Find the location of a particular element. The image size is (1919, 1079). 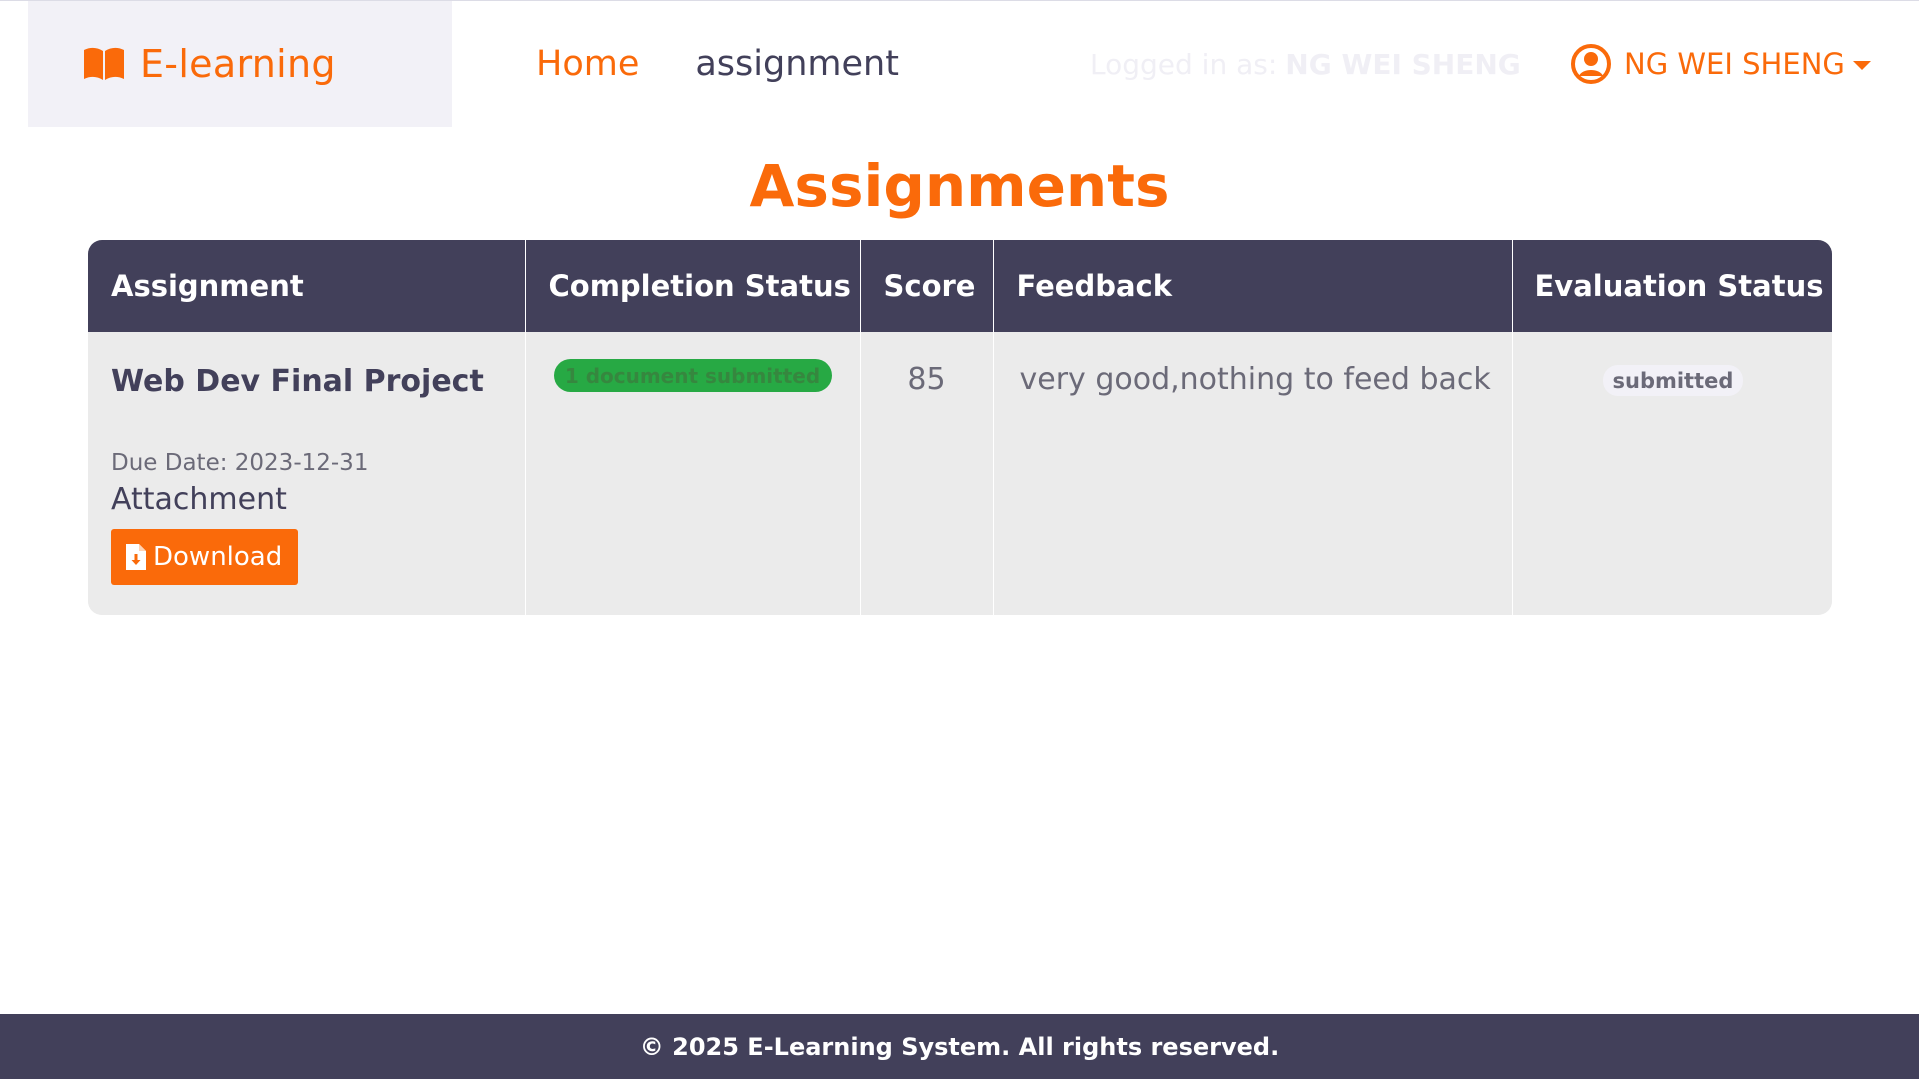

evaluation-status-cell: submitted is located at coordinates (1672, 473).